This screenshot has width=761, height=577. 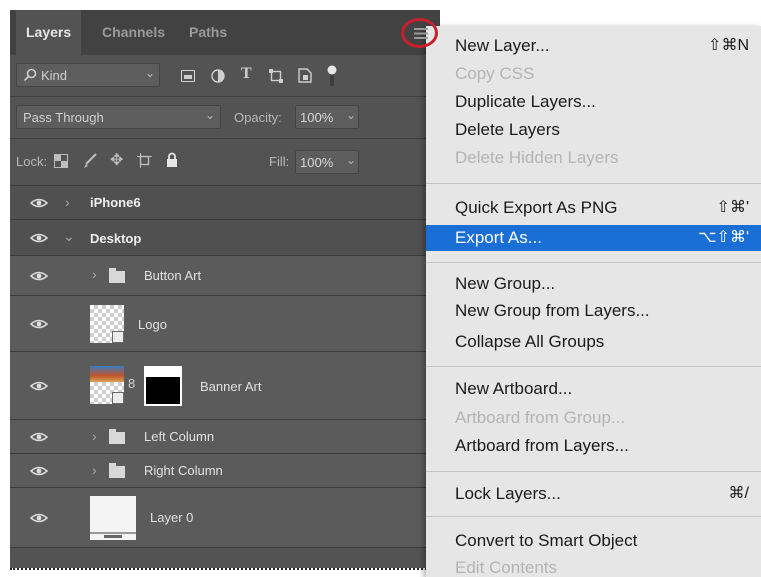 I want to click on menu-item-shortcut: ⌘/, so click(x=738, y=493).